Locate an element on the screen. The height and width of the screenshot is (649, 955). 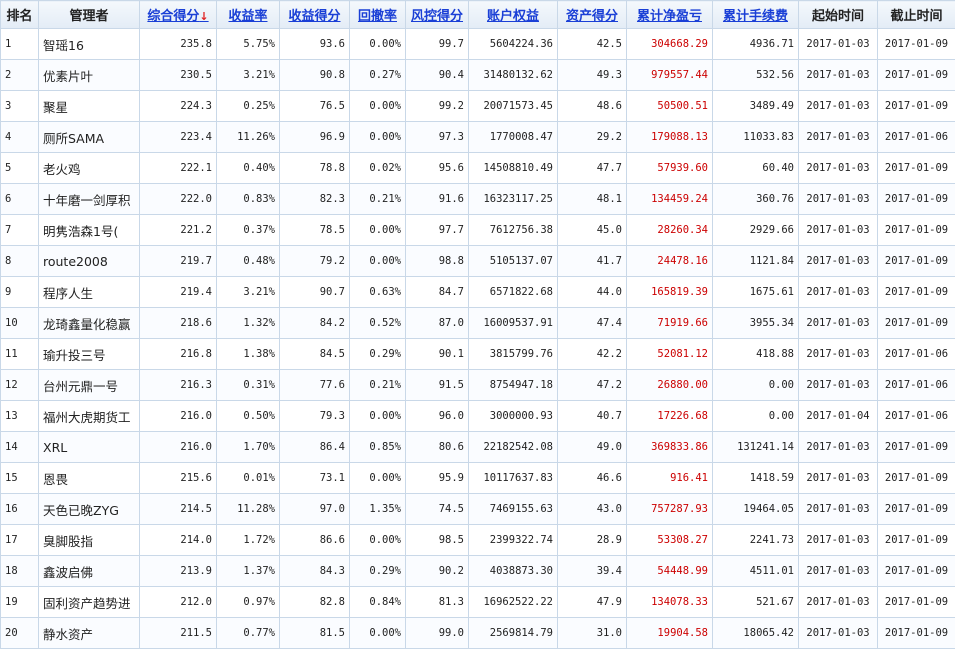
sort-cum-pnl-link: 累计净盈亏 is located at coordinates (669, 16).